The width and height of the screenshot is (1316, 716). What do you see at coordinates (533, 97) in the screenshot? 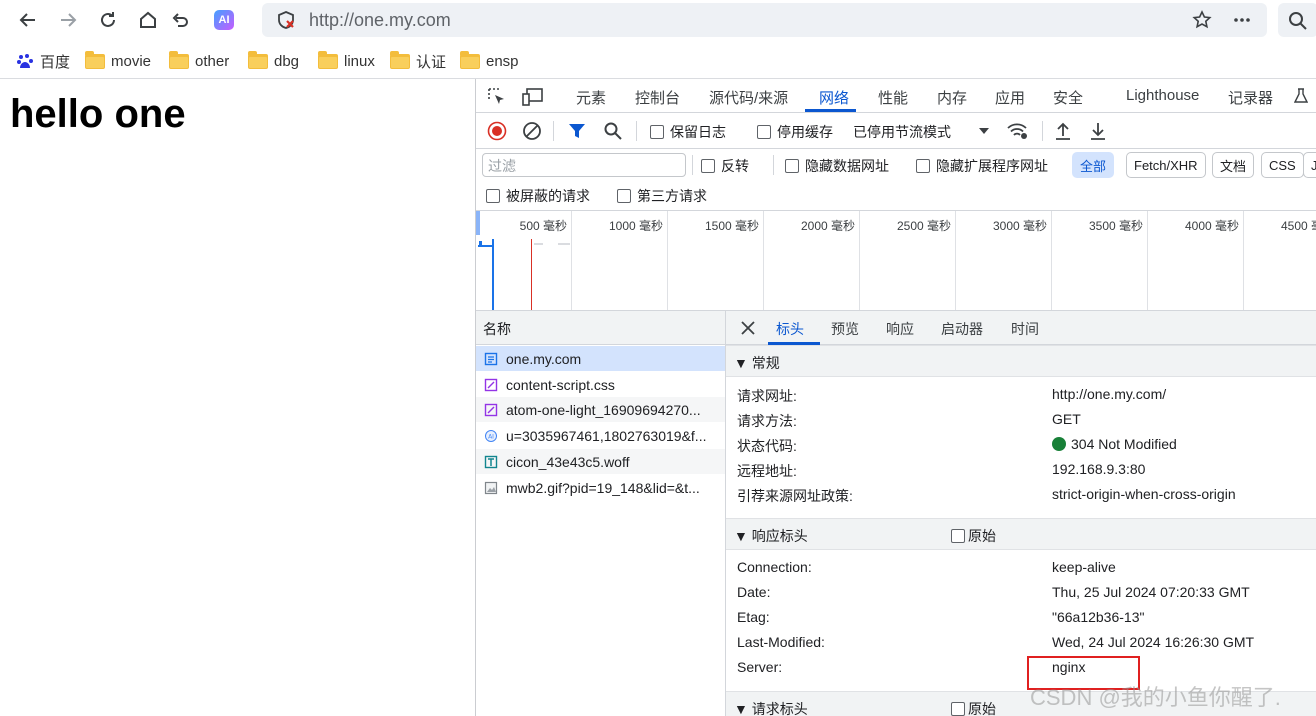
I see `device-toolbar-icon` at bounding box center [533, 97].